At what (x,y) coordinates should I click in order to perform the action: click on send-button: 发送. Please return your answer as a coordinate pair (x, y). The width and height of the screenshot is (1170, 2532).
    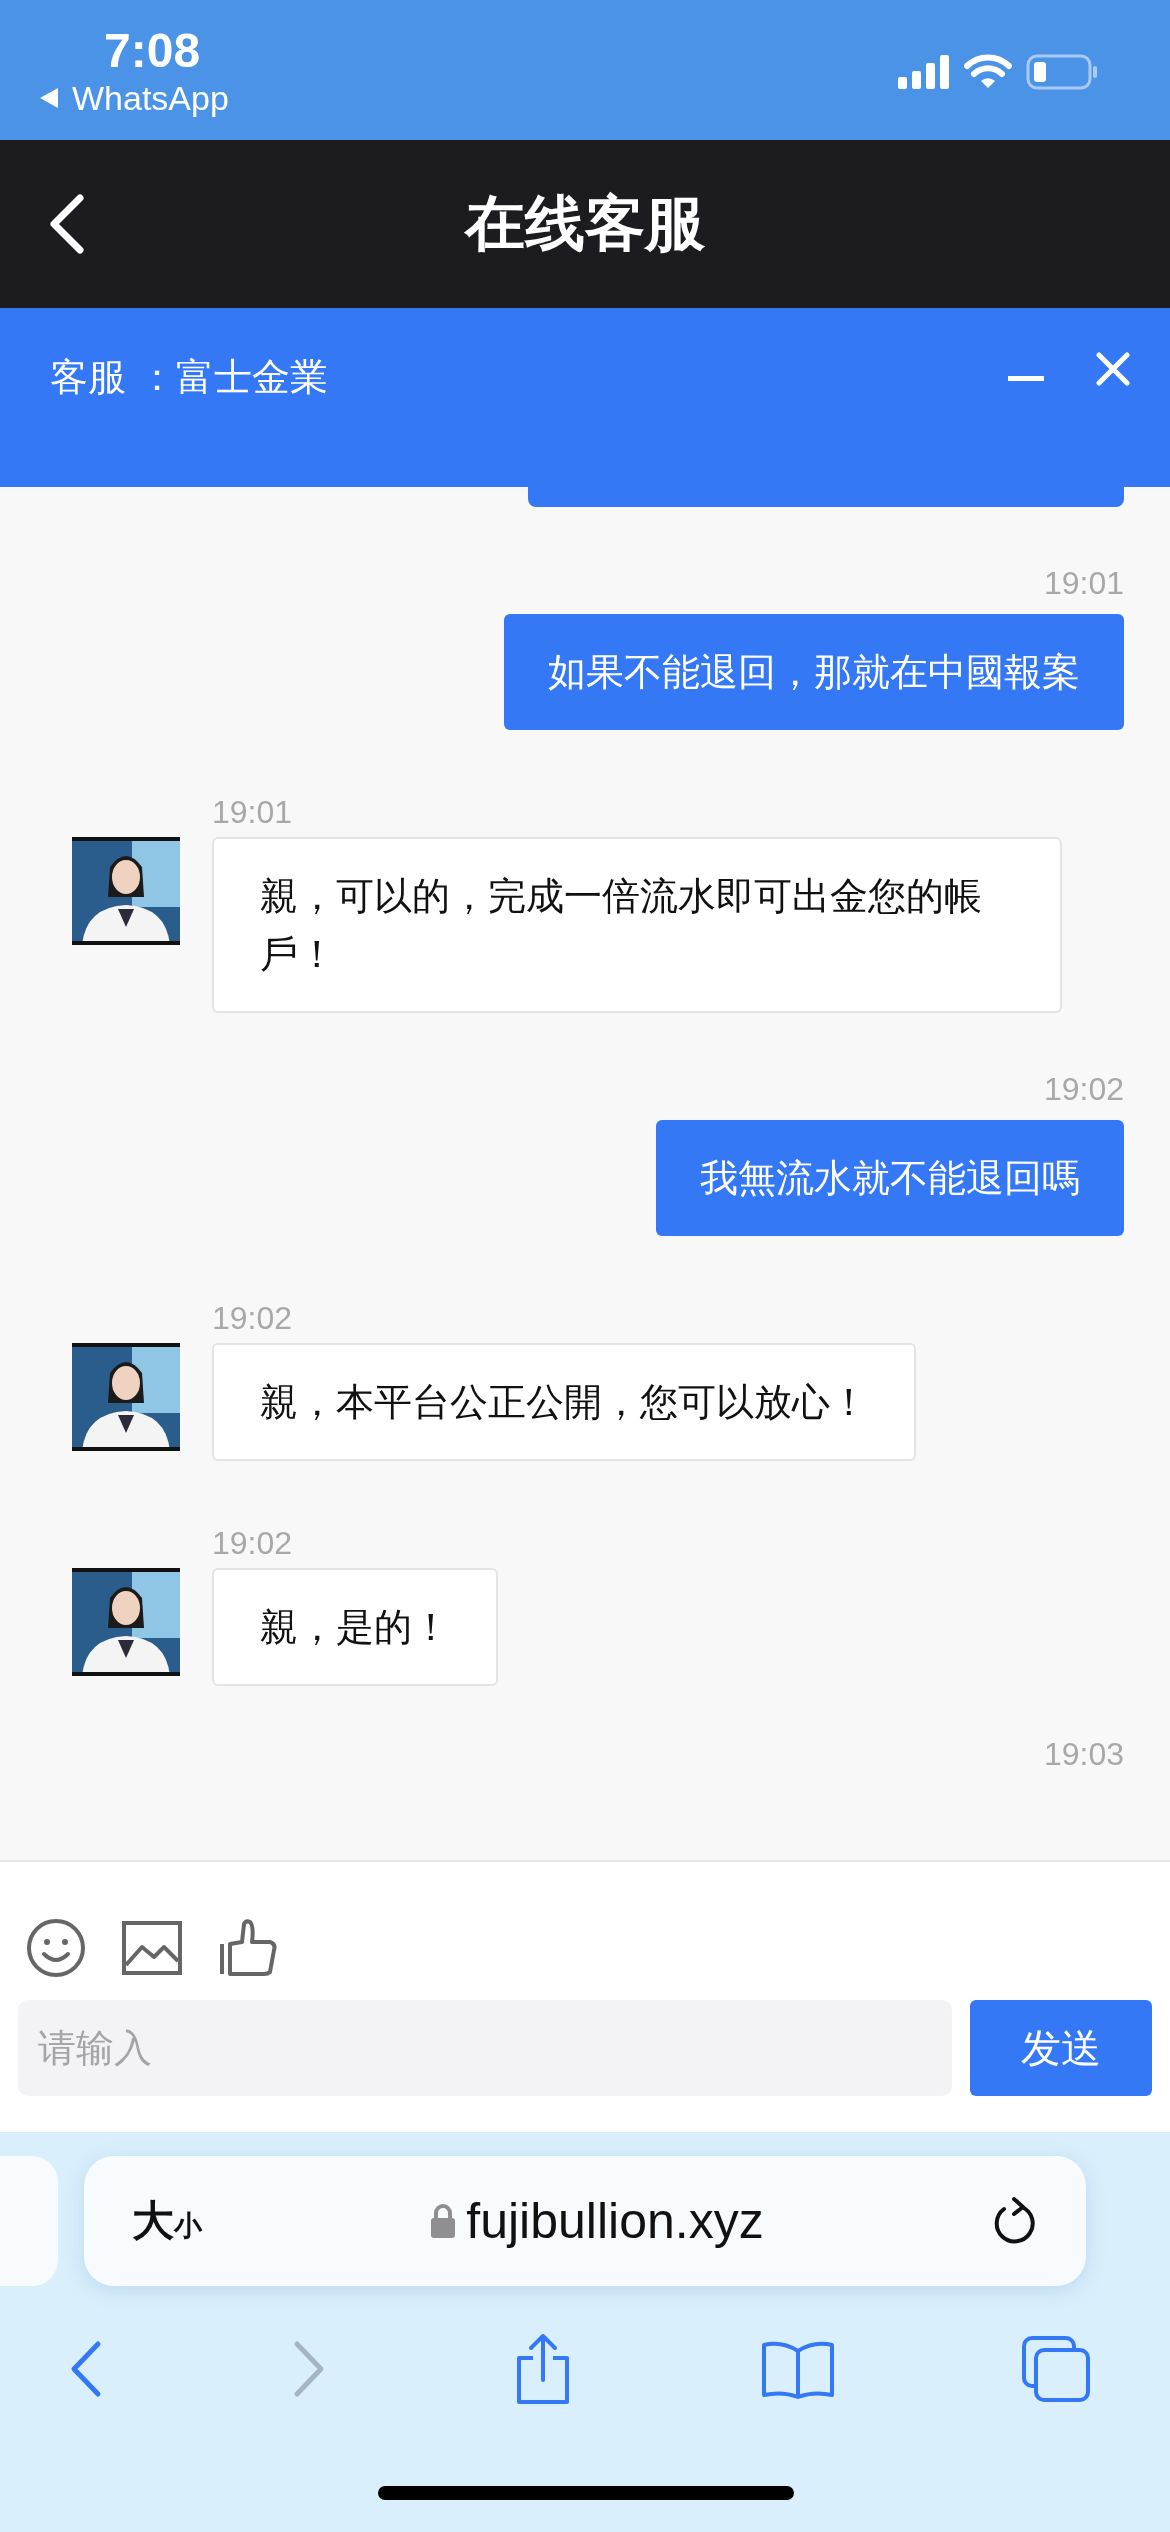
    Looking at the image, I should click on (1061, 2048).